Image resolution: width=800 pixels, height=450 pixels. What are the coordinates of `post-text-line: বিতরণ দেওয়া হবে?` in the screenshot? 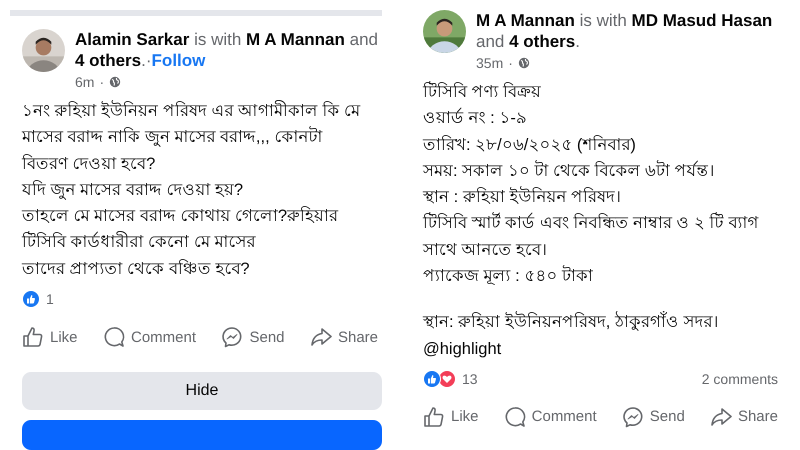 It's located at (89, 164).